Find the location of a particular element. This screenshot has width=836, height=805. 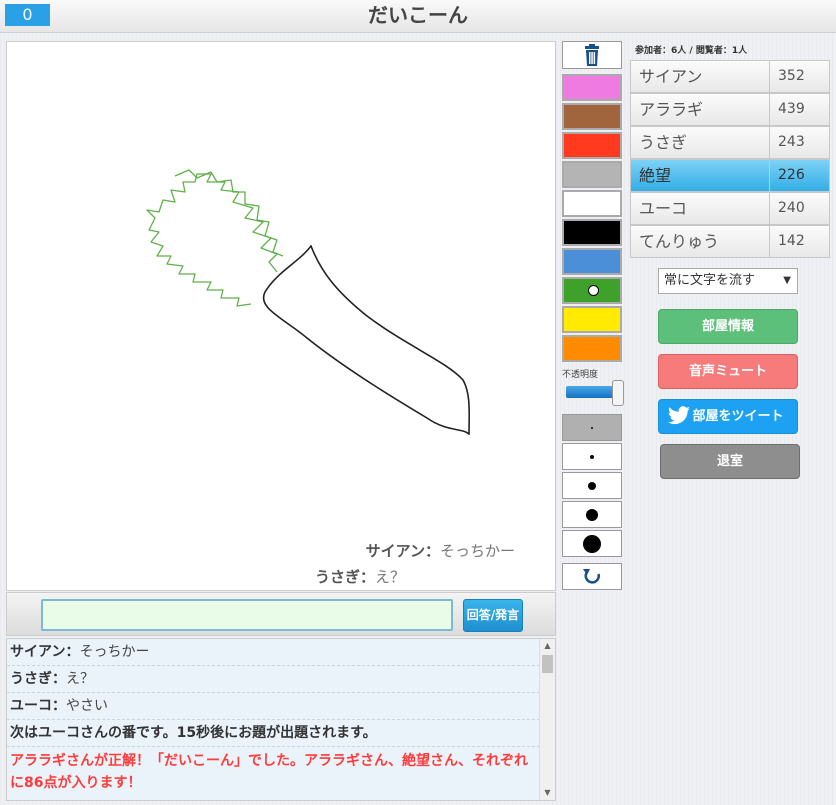

selected-marker is located at coordinates (593, 290).